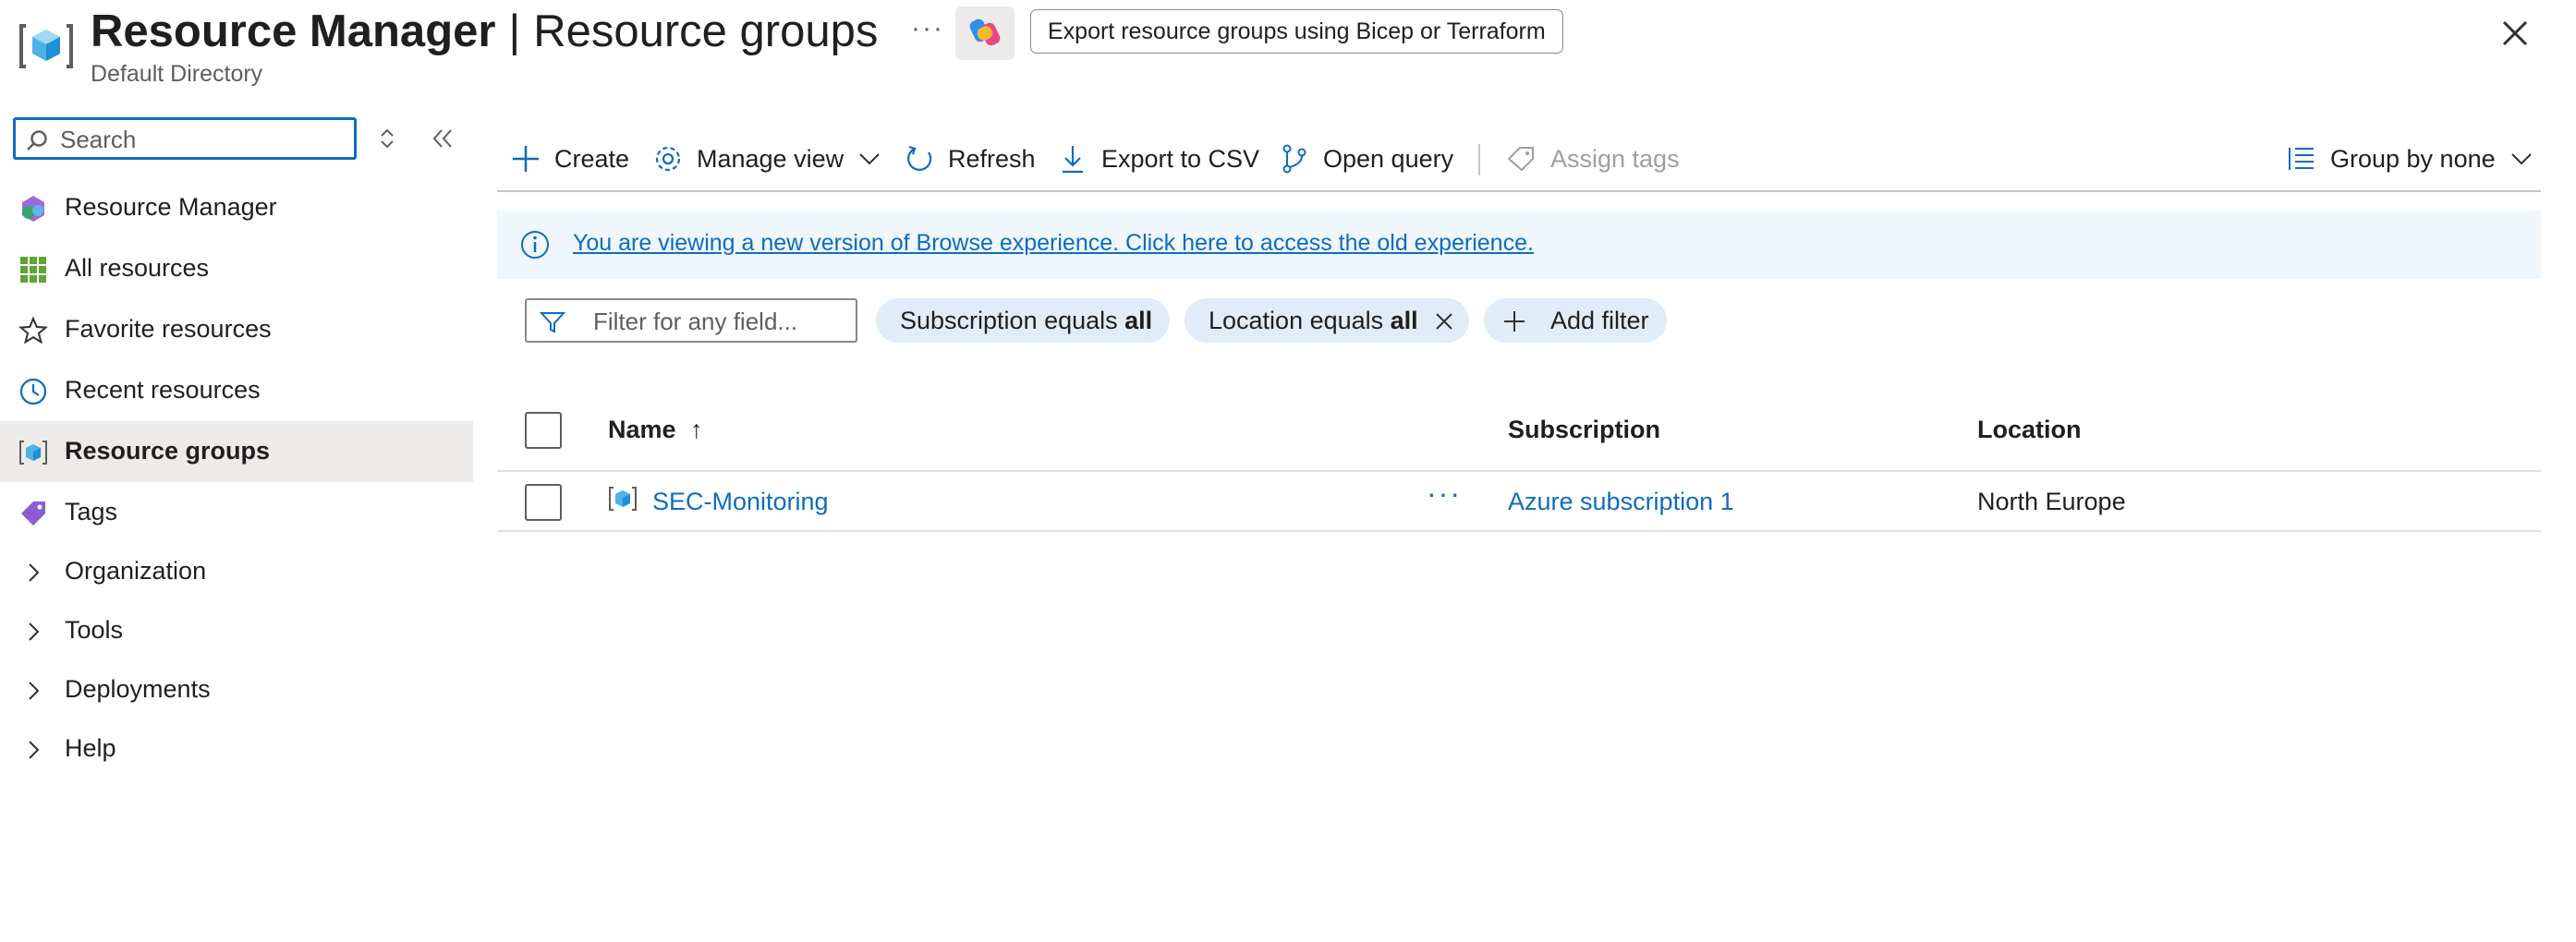 The height and width of the screenshot is (942, 2576). I want to click on star-icon, so click(33, 330).